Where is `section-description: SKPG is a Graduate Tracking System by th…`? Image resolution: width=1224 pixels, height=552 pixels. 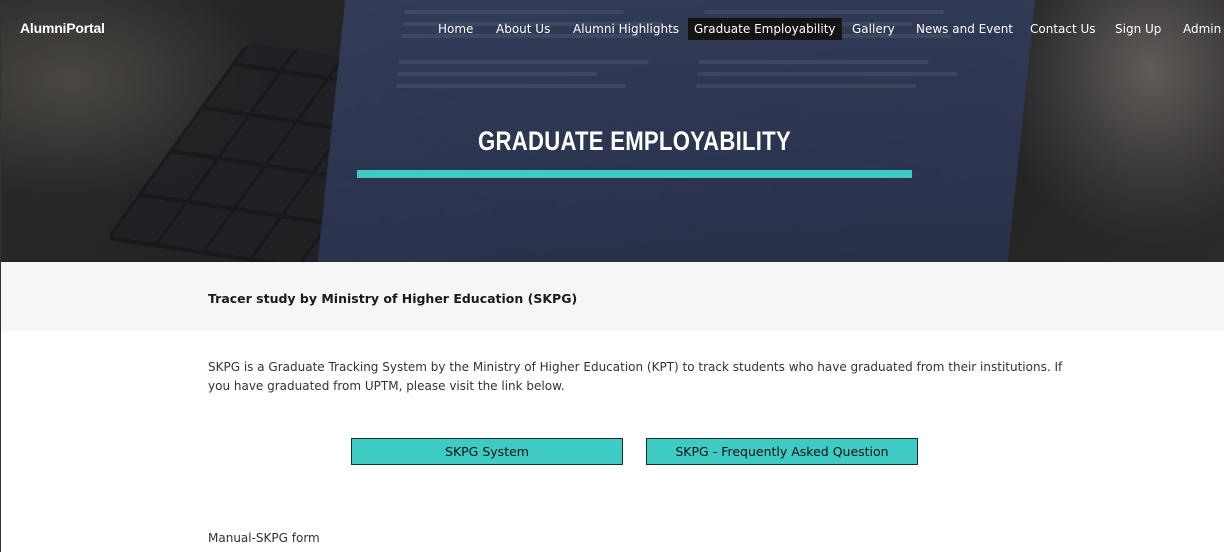
section-description: SKPG is a Graduate Tracking System by th… is located at coordinates (635, 376).